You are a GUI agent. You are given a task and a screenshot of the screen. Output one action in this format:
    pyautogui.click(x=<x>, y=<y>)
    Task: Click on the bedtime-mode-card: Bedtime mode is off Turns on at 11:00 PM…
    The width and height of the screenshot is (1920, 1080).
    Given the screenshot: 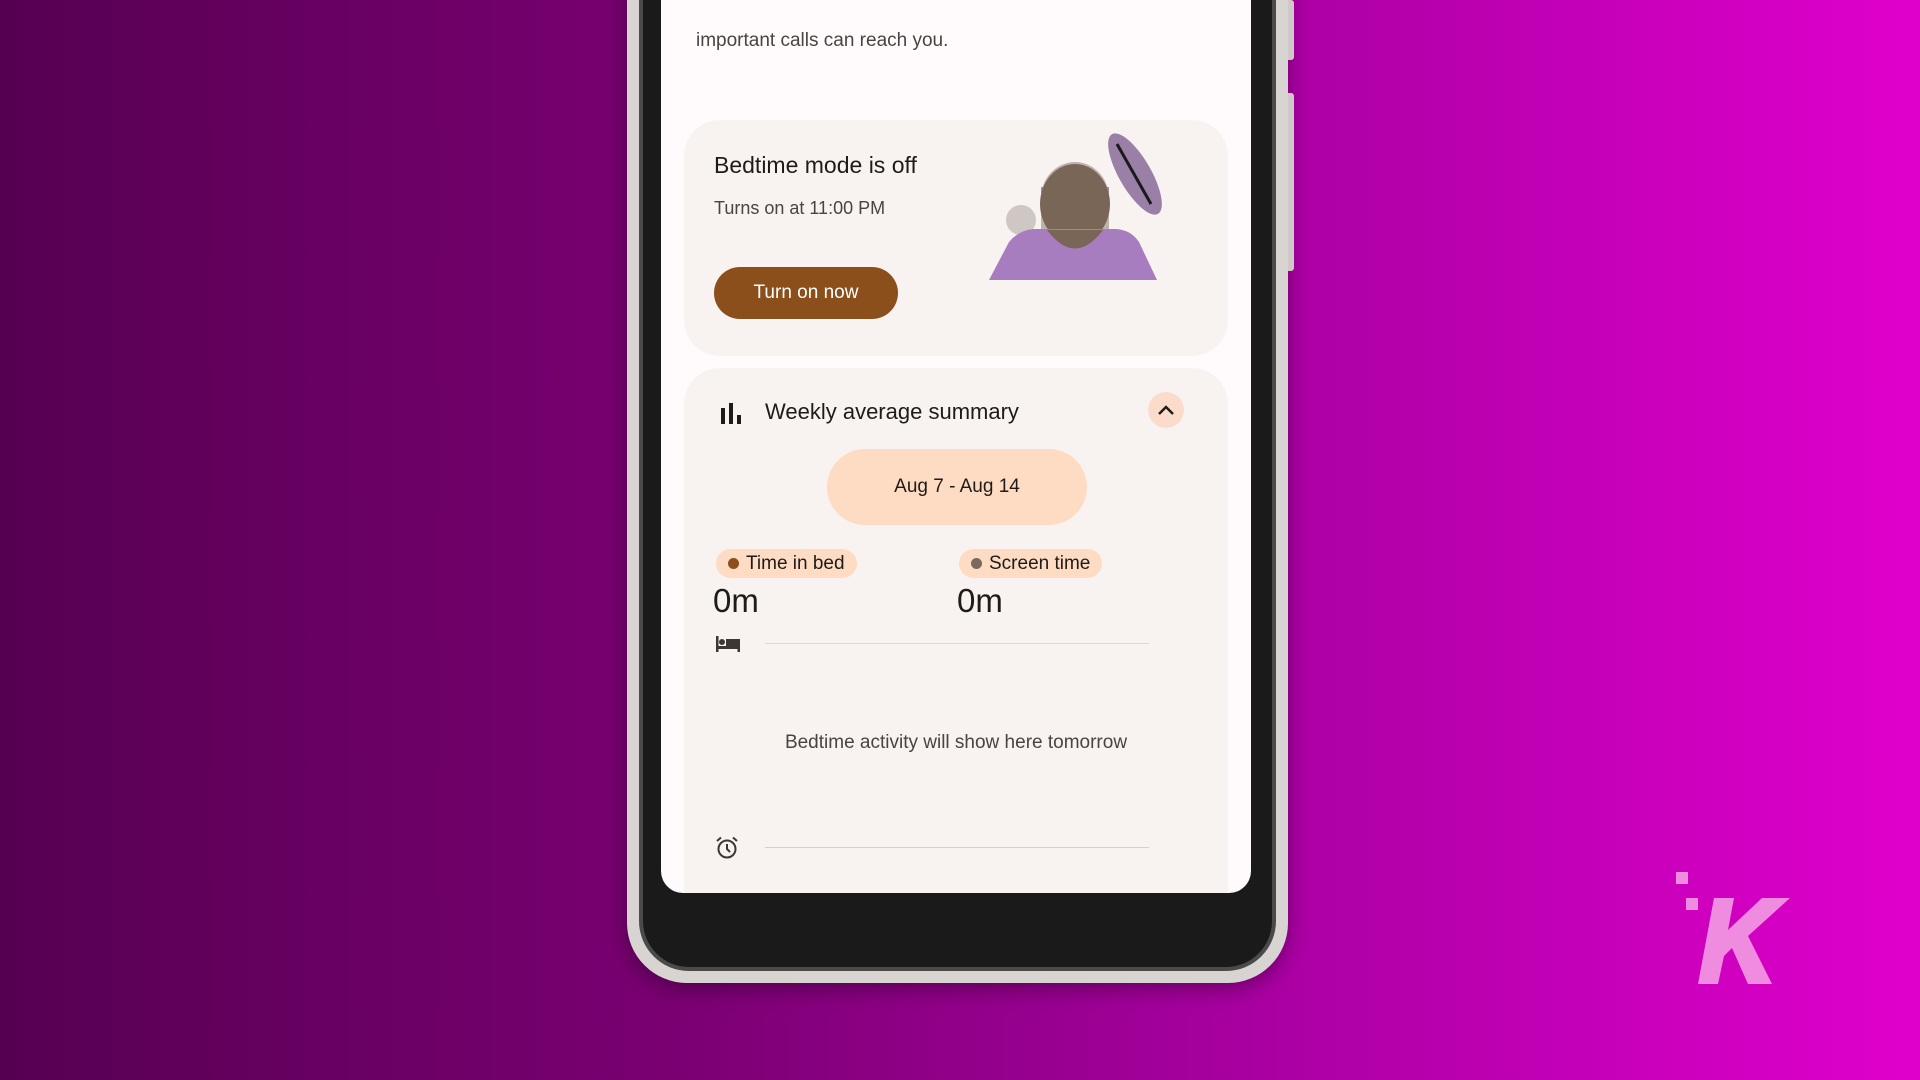 What is the action you would take?
    pyautogui.click(x=956, y=238)
    